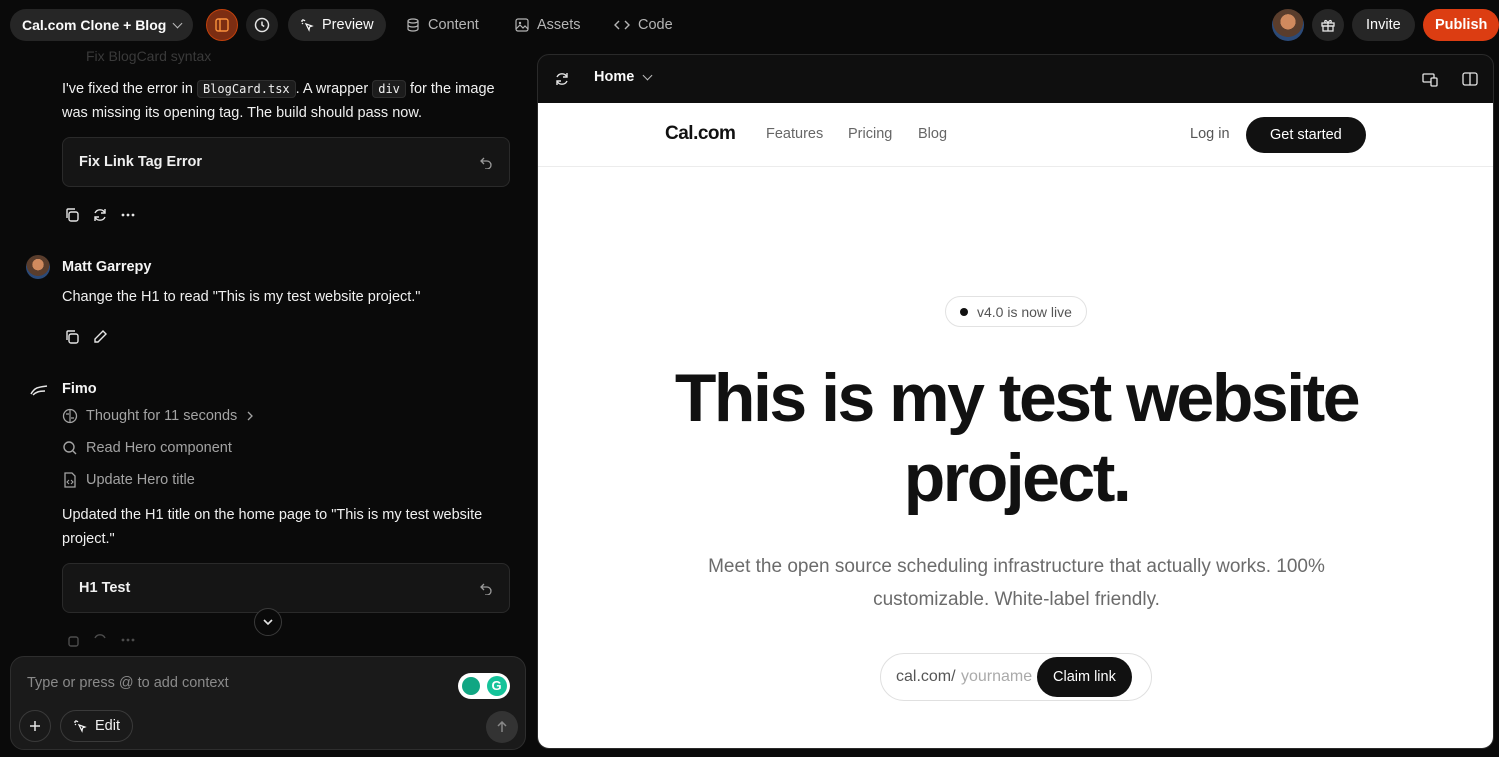 The width and height of the screenshot is (1499, 757). I want to click on nav-link-features: Features, so click(794, 134).